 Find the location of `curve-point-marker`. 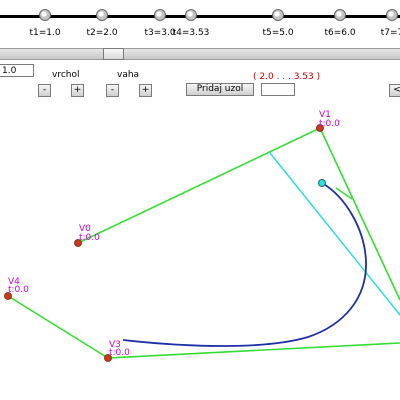

curve-point-marker is located at coordinates (322, 183).